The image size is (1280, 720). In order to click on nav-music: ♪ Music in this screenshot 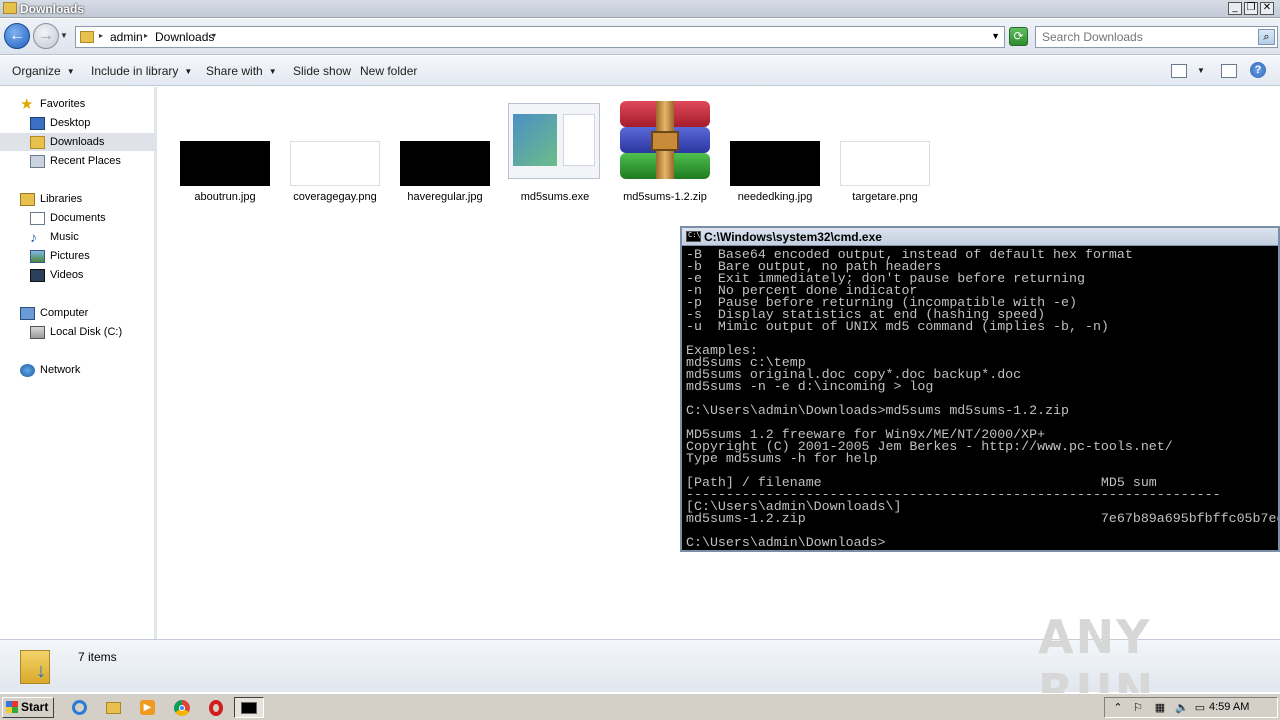, I will do `click(90, 237)`.